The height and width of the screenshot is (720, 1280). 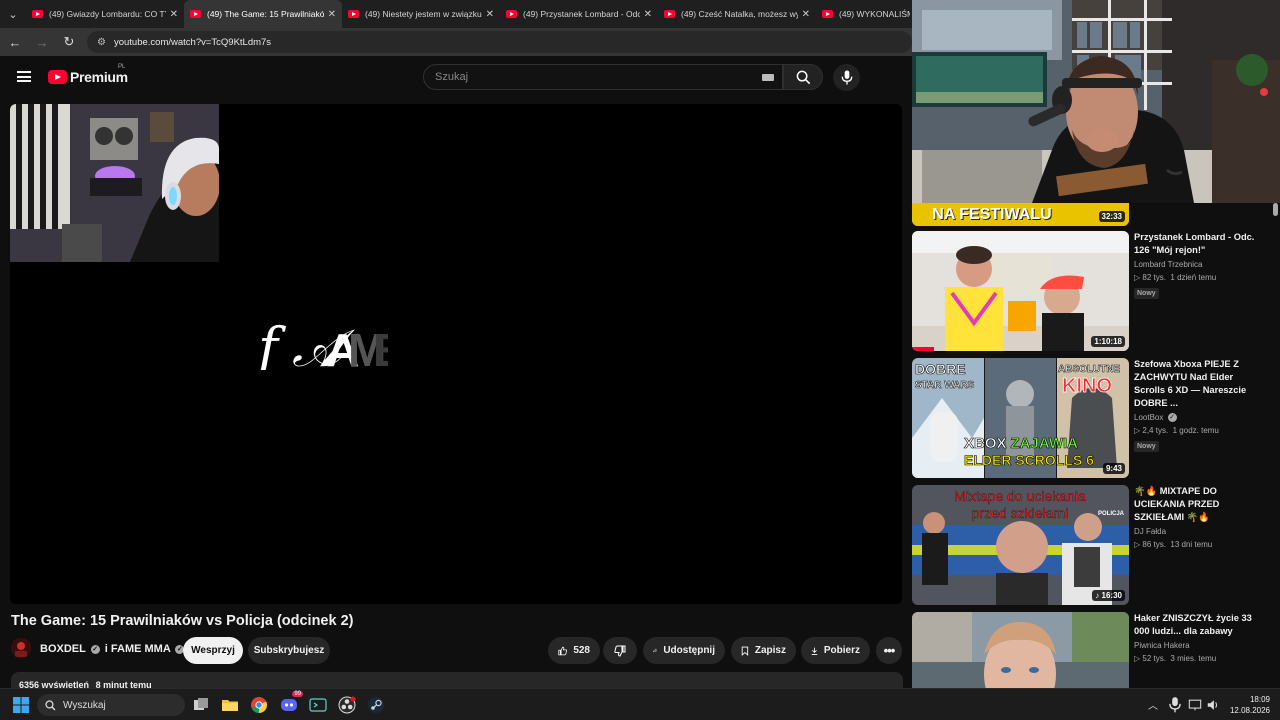 I want to click on dislike-button, so click(x=620, y=650).